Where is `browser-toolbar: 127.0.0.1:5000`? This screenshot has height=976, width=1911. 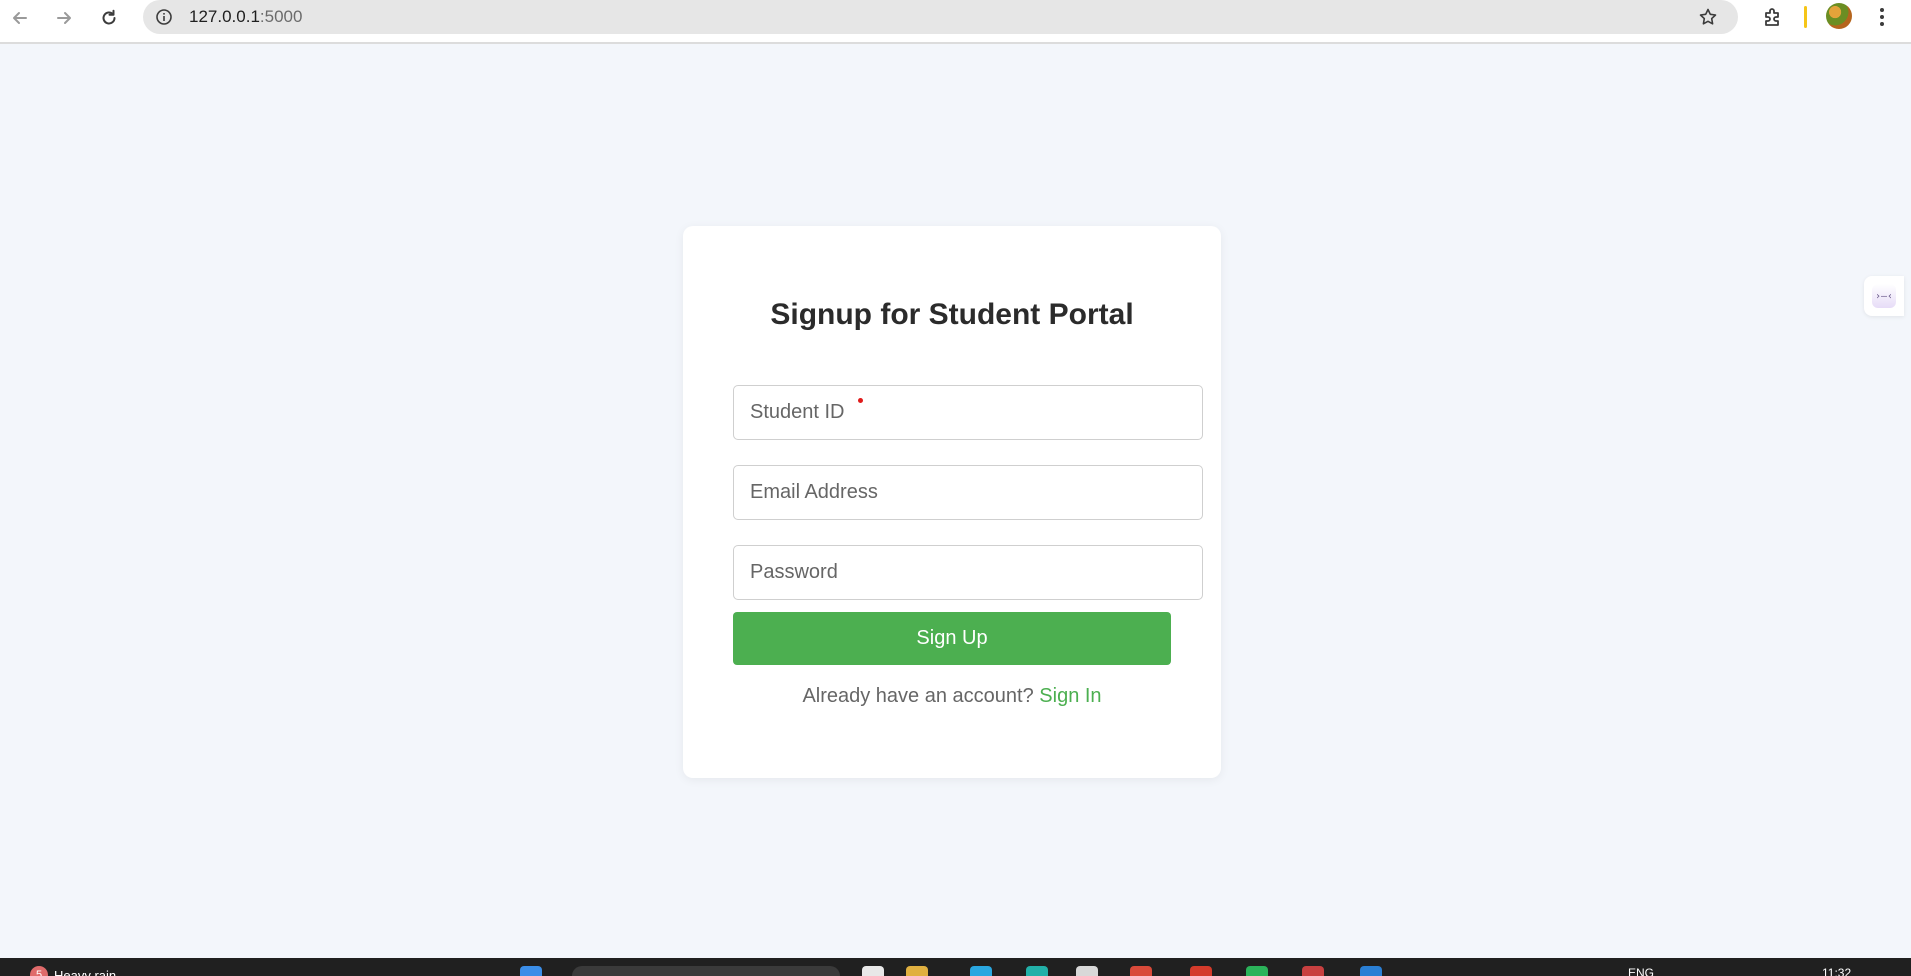 browser-toolbar: 127.0.0.1:5000 is located at coordinates (955, 22).